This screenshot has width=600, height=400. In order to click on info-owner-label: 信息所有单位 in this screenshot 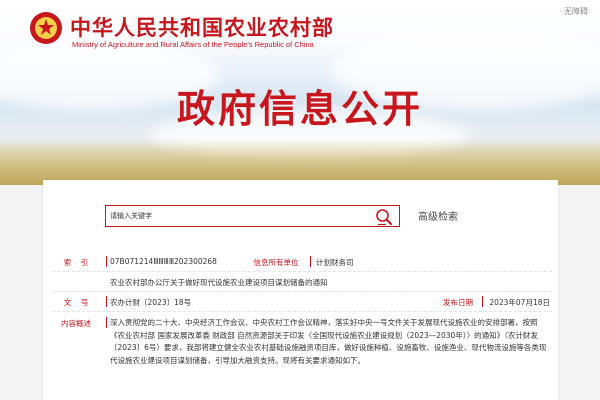, I will do `click(276, 262)`.